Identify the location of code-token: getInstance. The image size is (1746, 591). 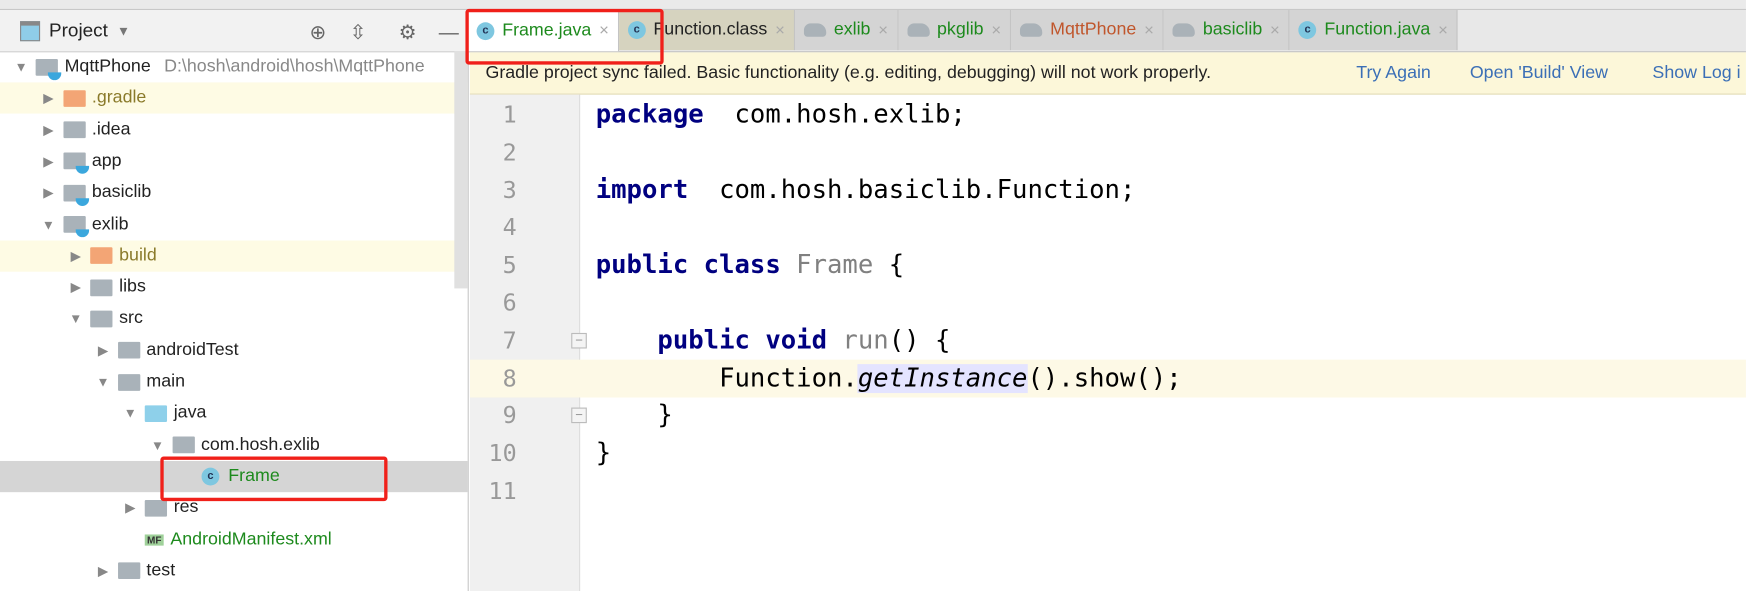
(942, 378).